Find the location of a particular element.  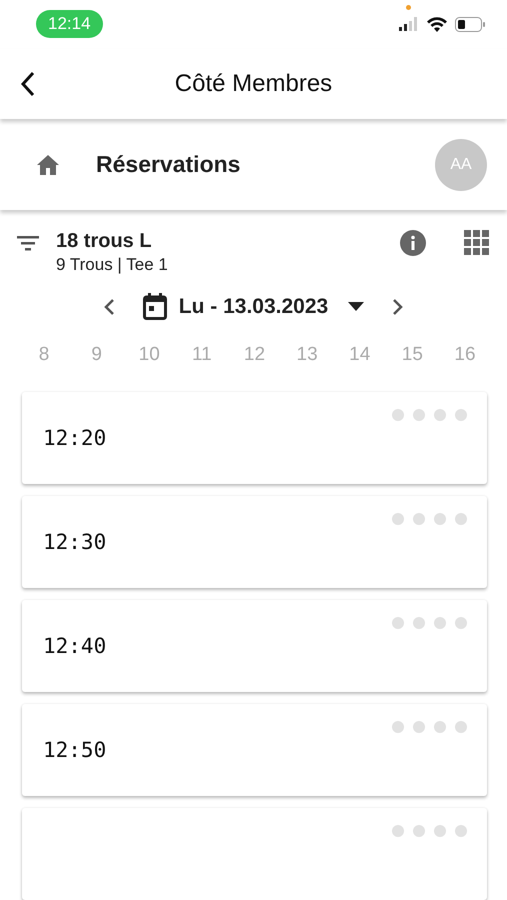

tee-time-card: 12:50 is located at coordinates (254, 750).